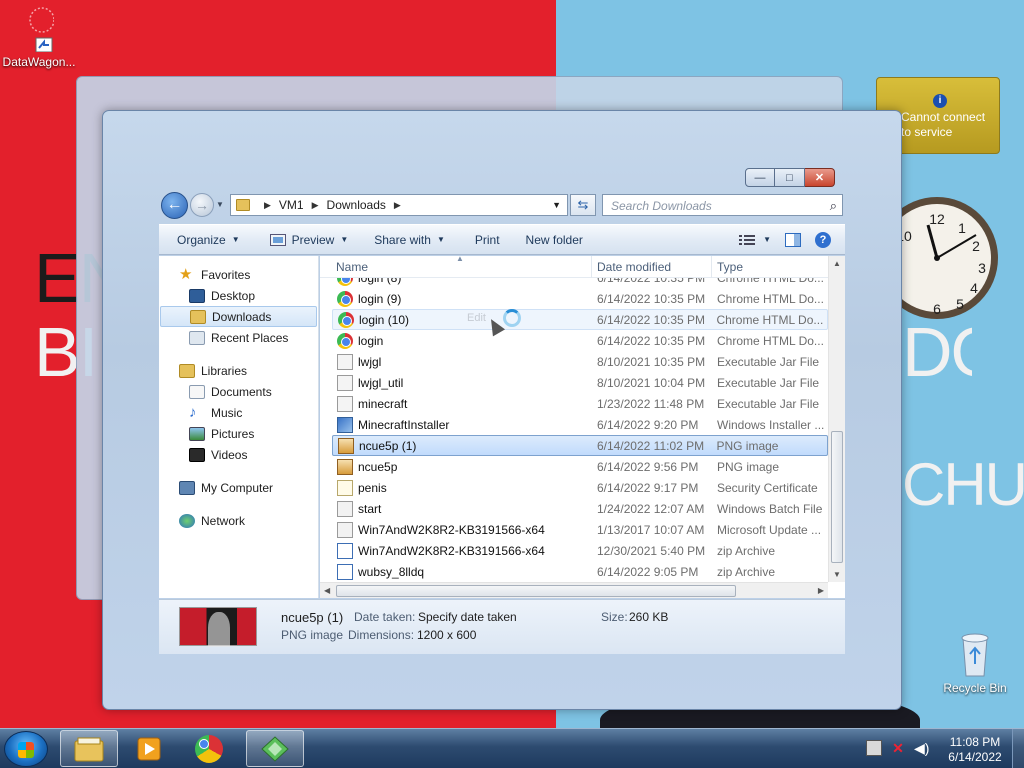 This screenshot has height=768, width=1024. What do you see at coordinates (456, 550) in the screenshot?
I see `file-name-cell: Win7AndW2K8R2-KB3191566-x64` at bounding box center [456, 550].